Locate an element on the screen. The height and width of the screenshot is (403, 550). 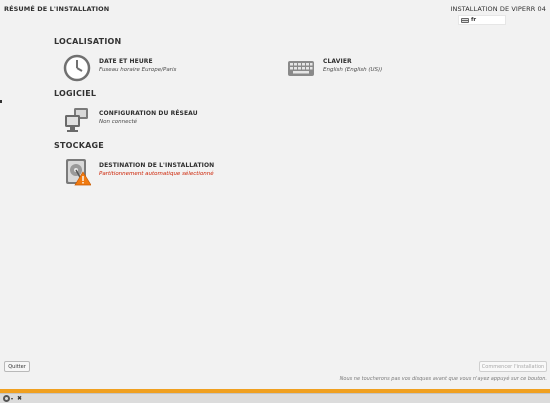
section-heading-localisation: LOCALISATION is located at coordinates (88, 41).